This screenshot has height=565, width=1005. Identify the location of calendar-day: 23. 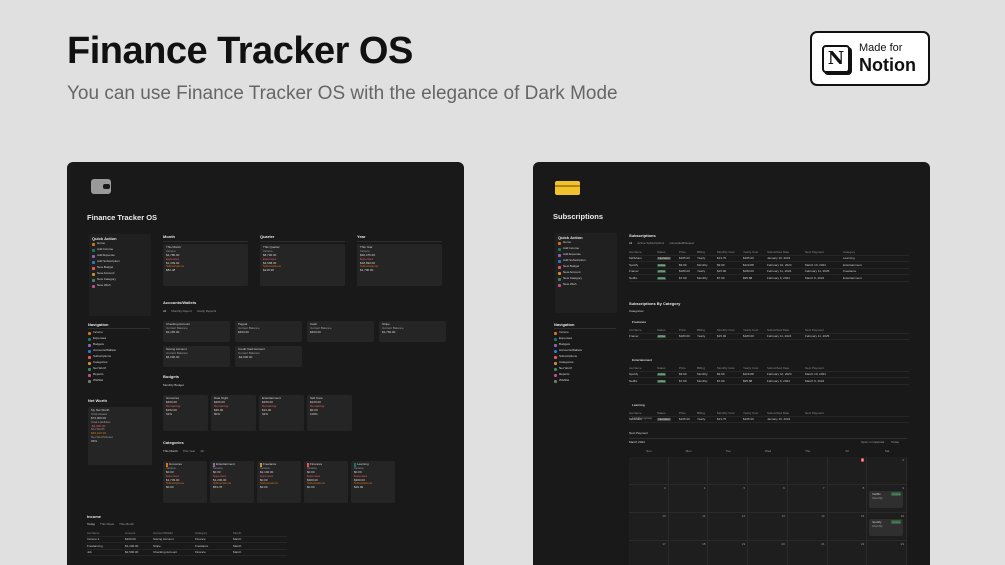
(887, 553).